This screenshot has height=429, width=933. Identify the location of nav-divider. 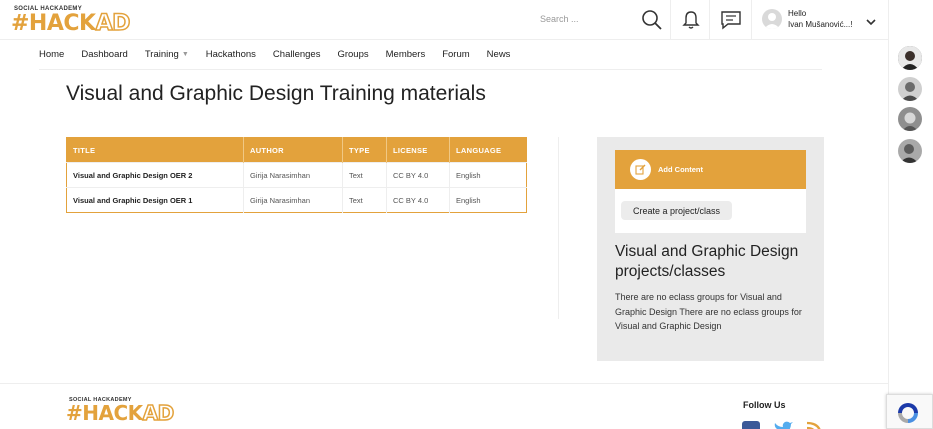
(430, 69).